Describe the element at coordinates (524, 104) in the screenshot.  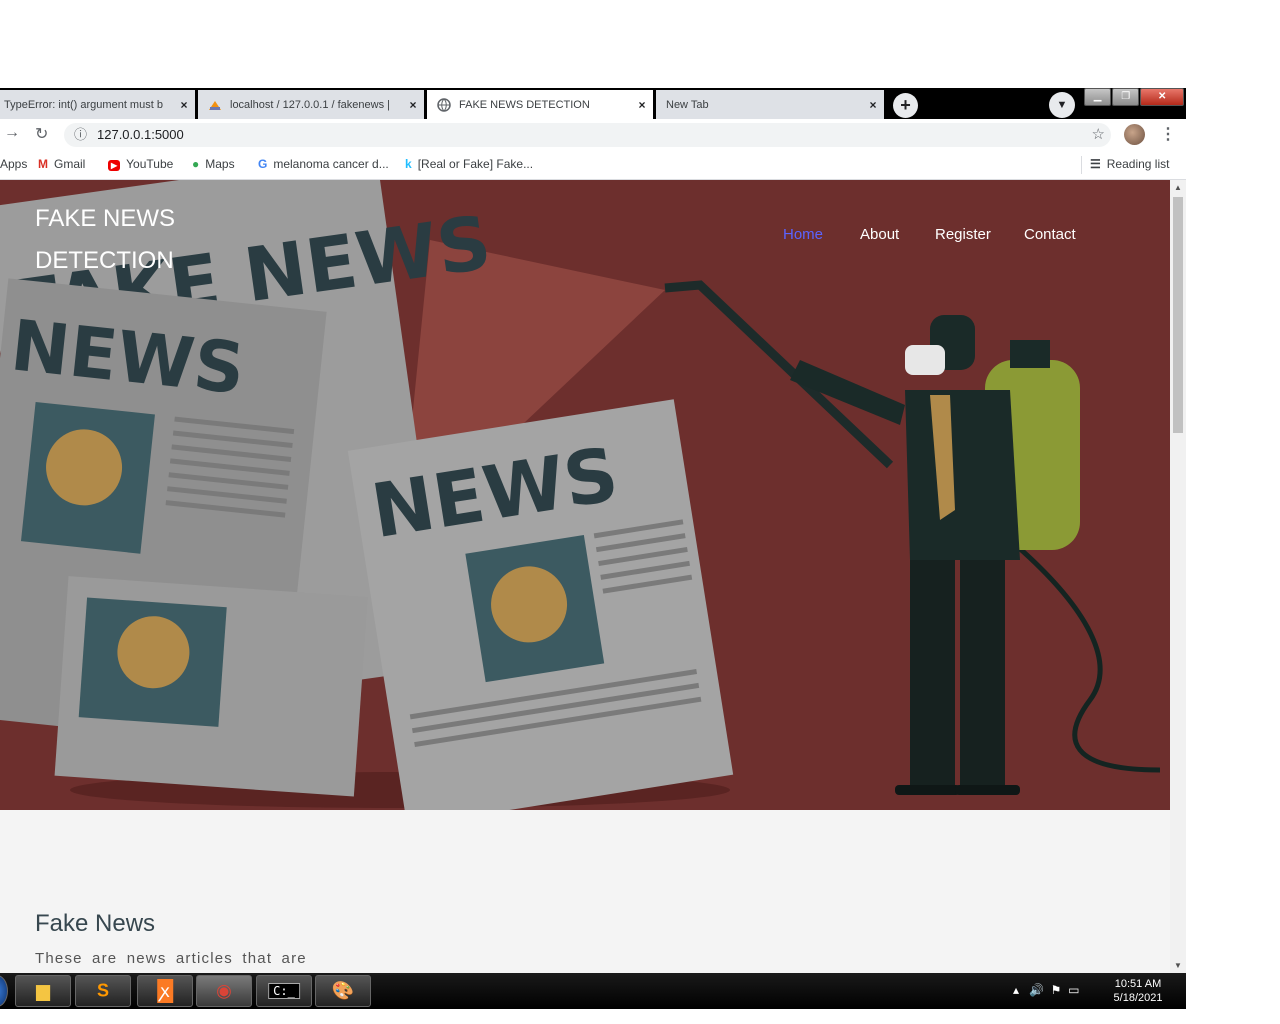
I see `tab-title: FAKE NEWS DETECTION` at that location.